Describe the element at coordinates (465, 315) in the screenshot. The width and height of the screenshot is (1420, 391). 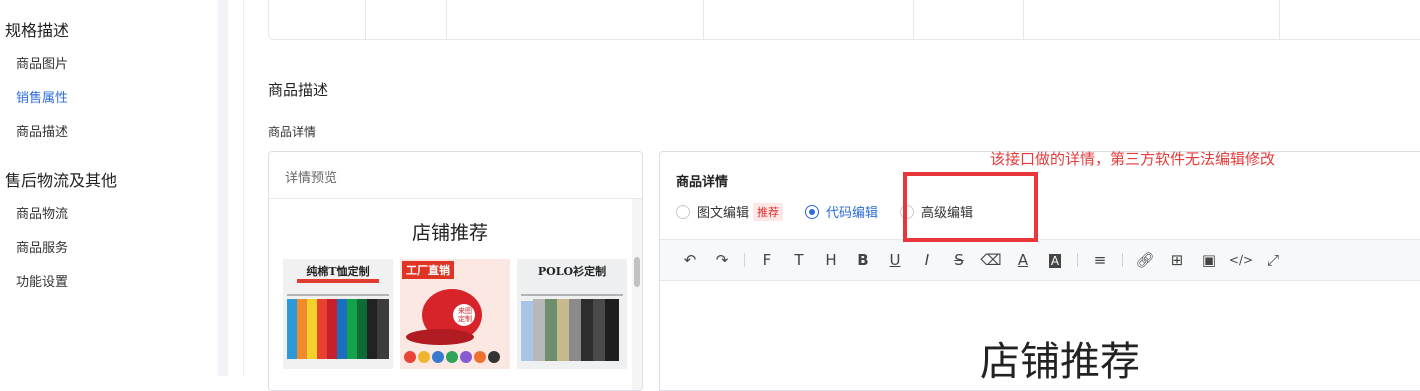
I see `cap-label: 来图定制` at that location.